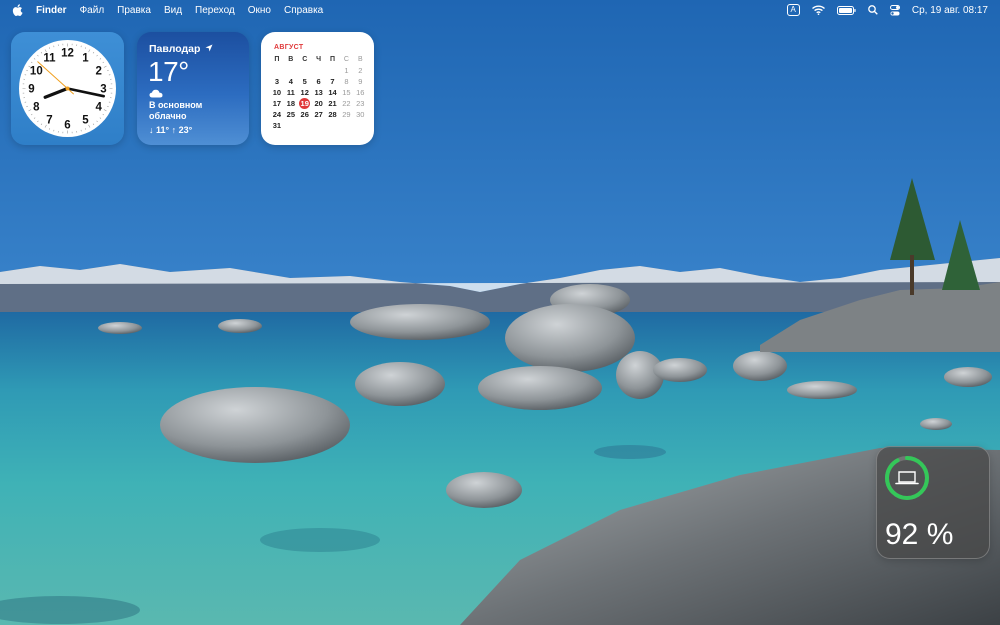 The height and width of the screenshot is (625, 1000). Describe the element at coordinates (873, 10) in the screenshot. I see `spotlight-search-icon` at that location.